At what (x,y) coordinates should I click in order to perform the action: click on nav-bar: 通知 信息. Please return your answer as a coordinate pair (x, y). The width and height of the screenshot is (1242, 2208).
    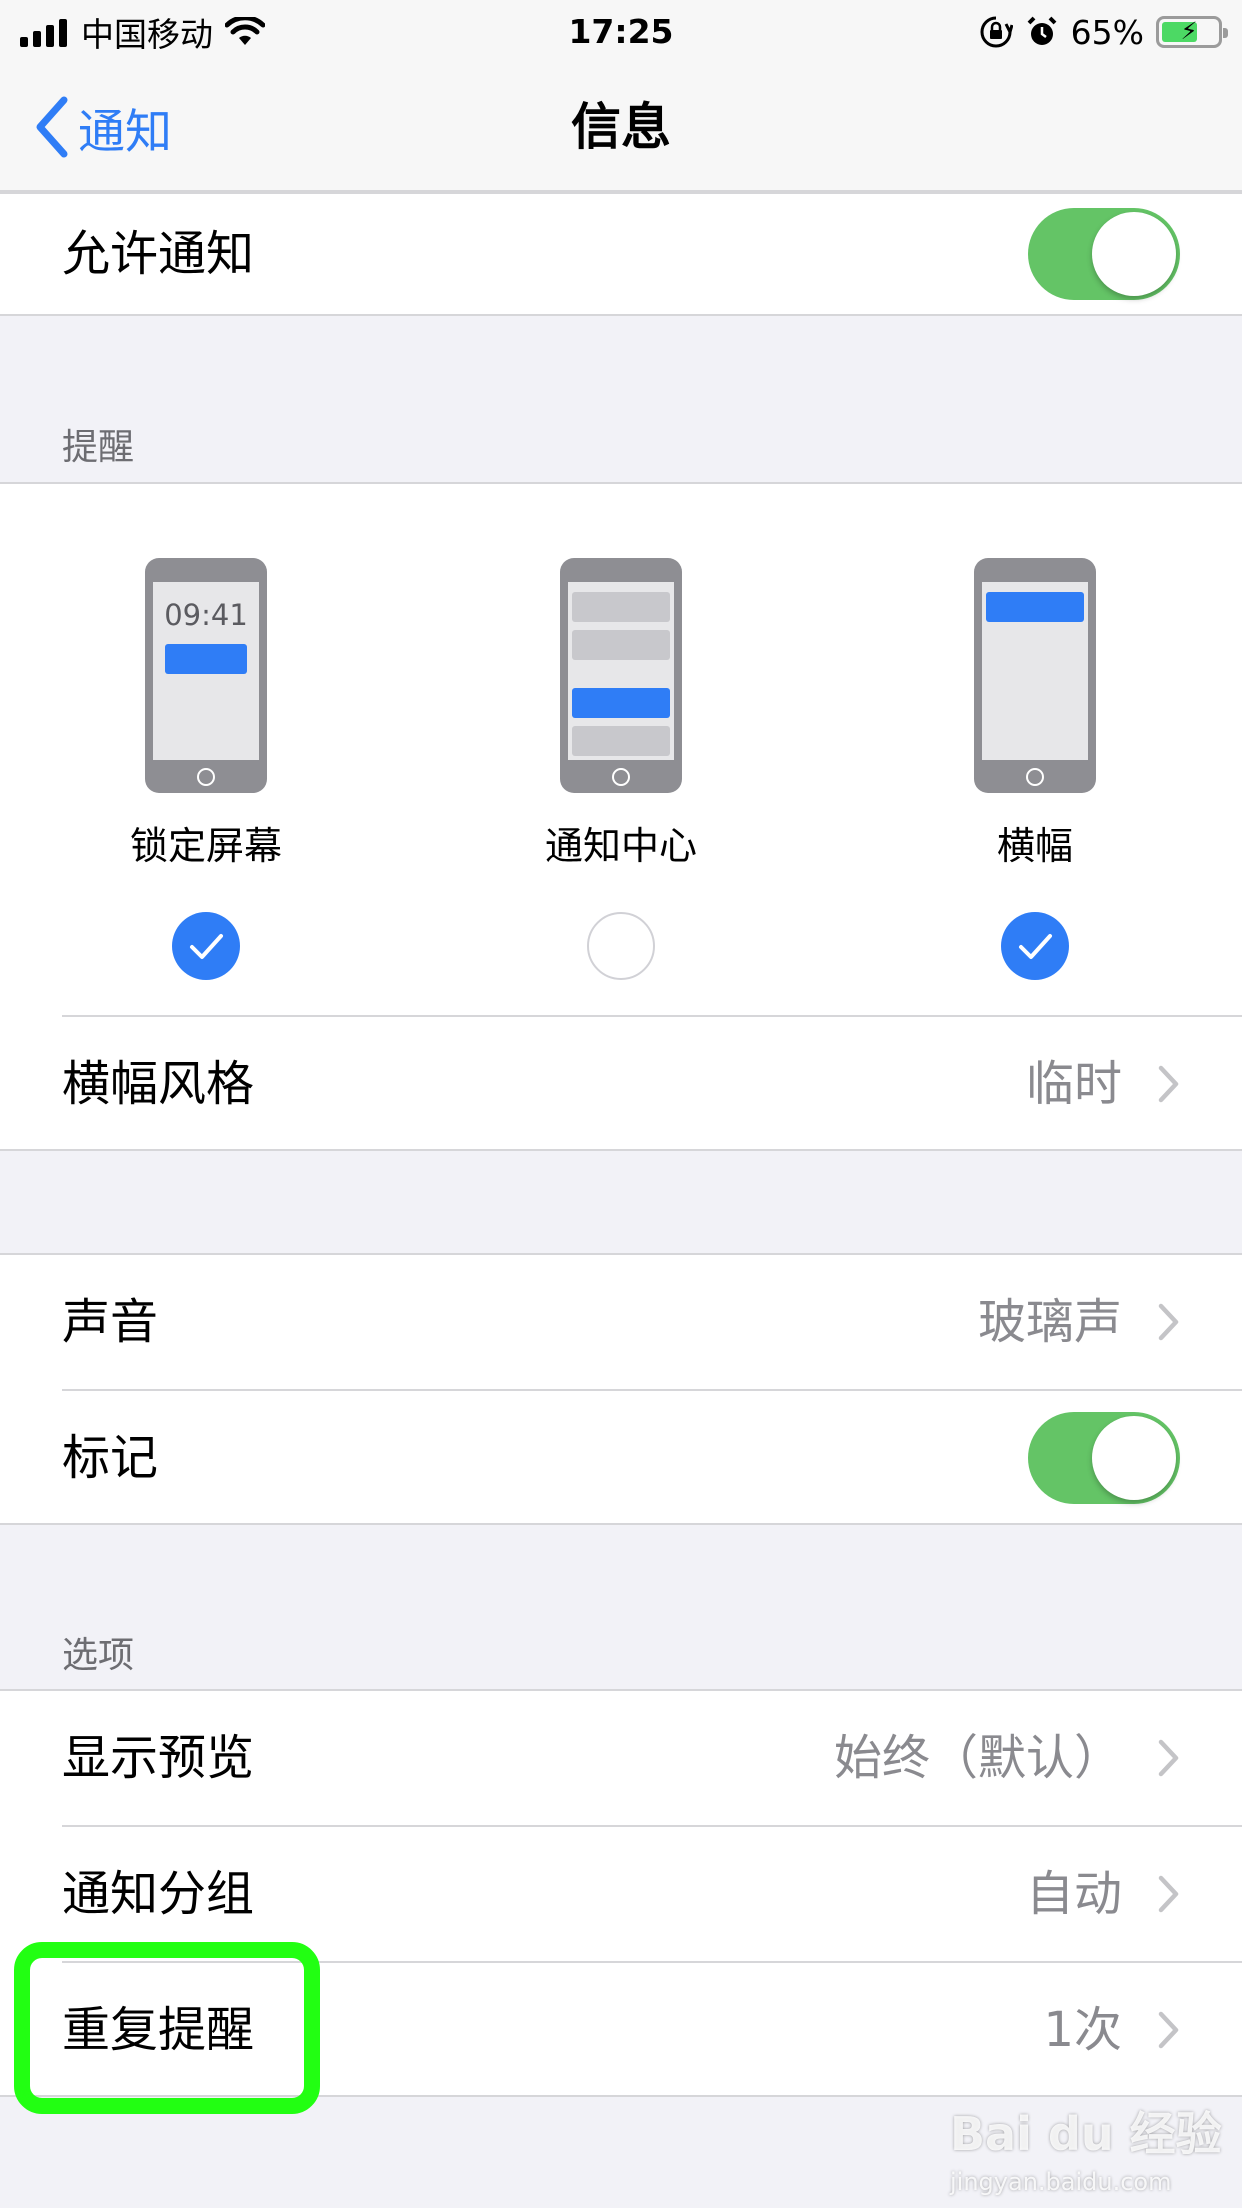
    Looking at the image, I should click on (621, 128).